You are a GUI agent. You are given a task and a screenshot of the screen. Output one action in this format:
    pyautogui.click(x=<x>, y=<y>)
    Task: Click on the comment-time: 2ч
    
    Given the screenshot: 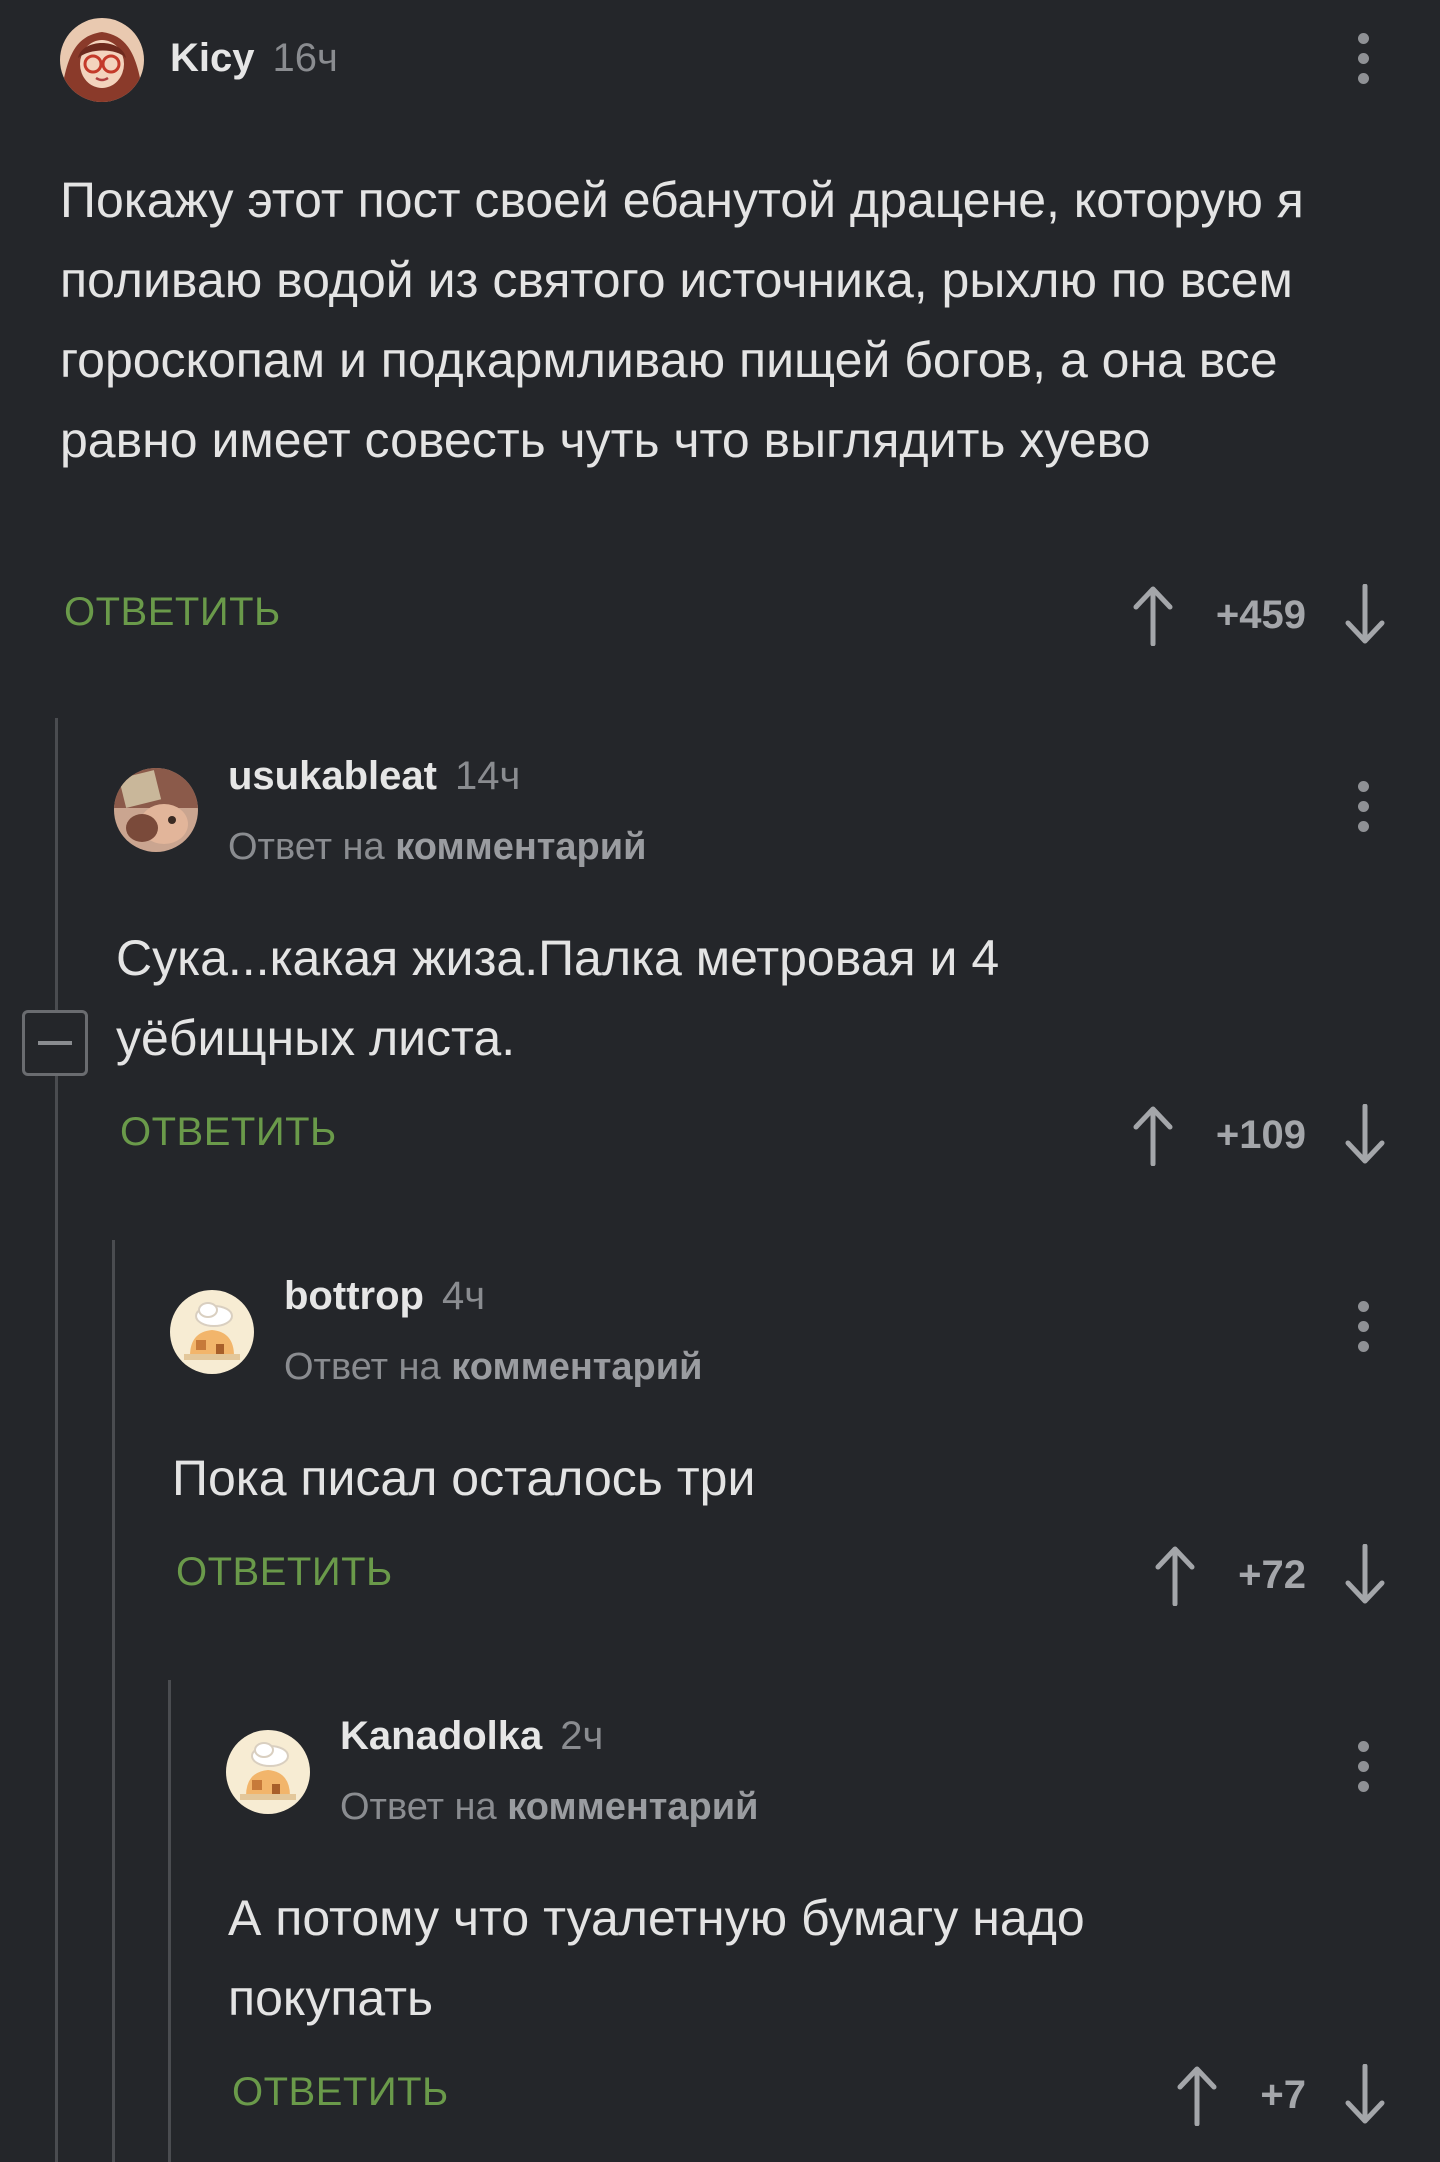 What is the action you would take?
    pyautogui.click(x=582, y=1736)
    